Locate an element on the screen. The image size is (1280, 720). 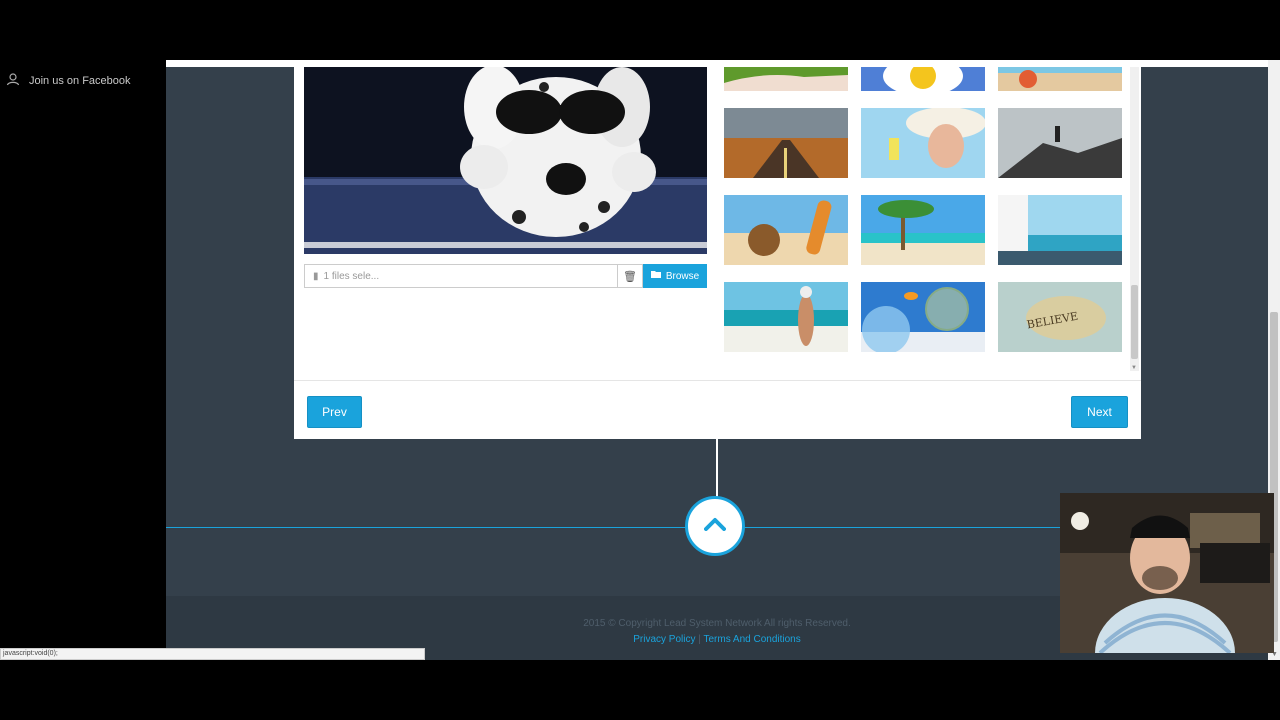
gallery-image-desert-road is located at coordinates (786, 143).